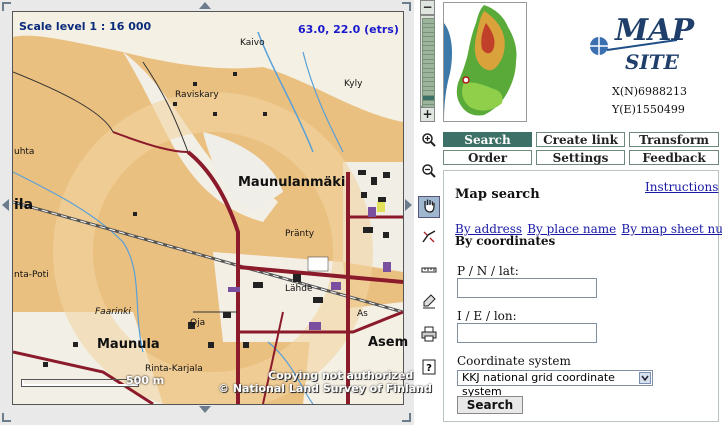  Describe the element at coordinates (674, 157) in the screenshot. I see `tab-feedback: Feedback` at that location.